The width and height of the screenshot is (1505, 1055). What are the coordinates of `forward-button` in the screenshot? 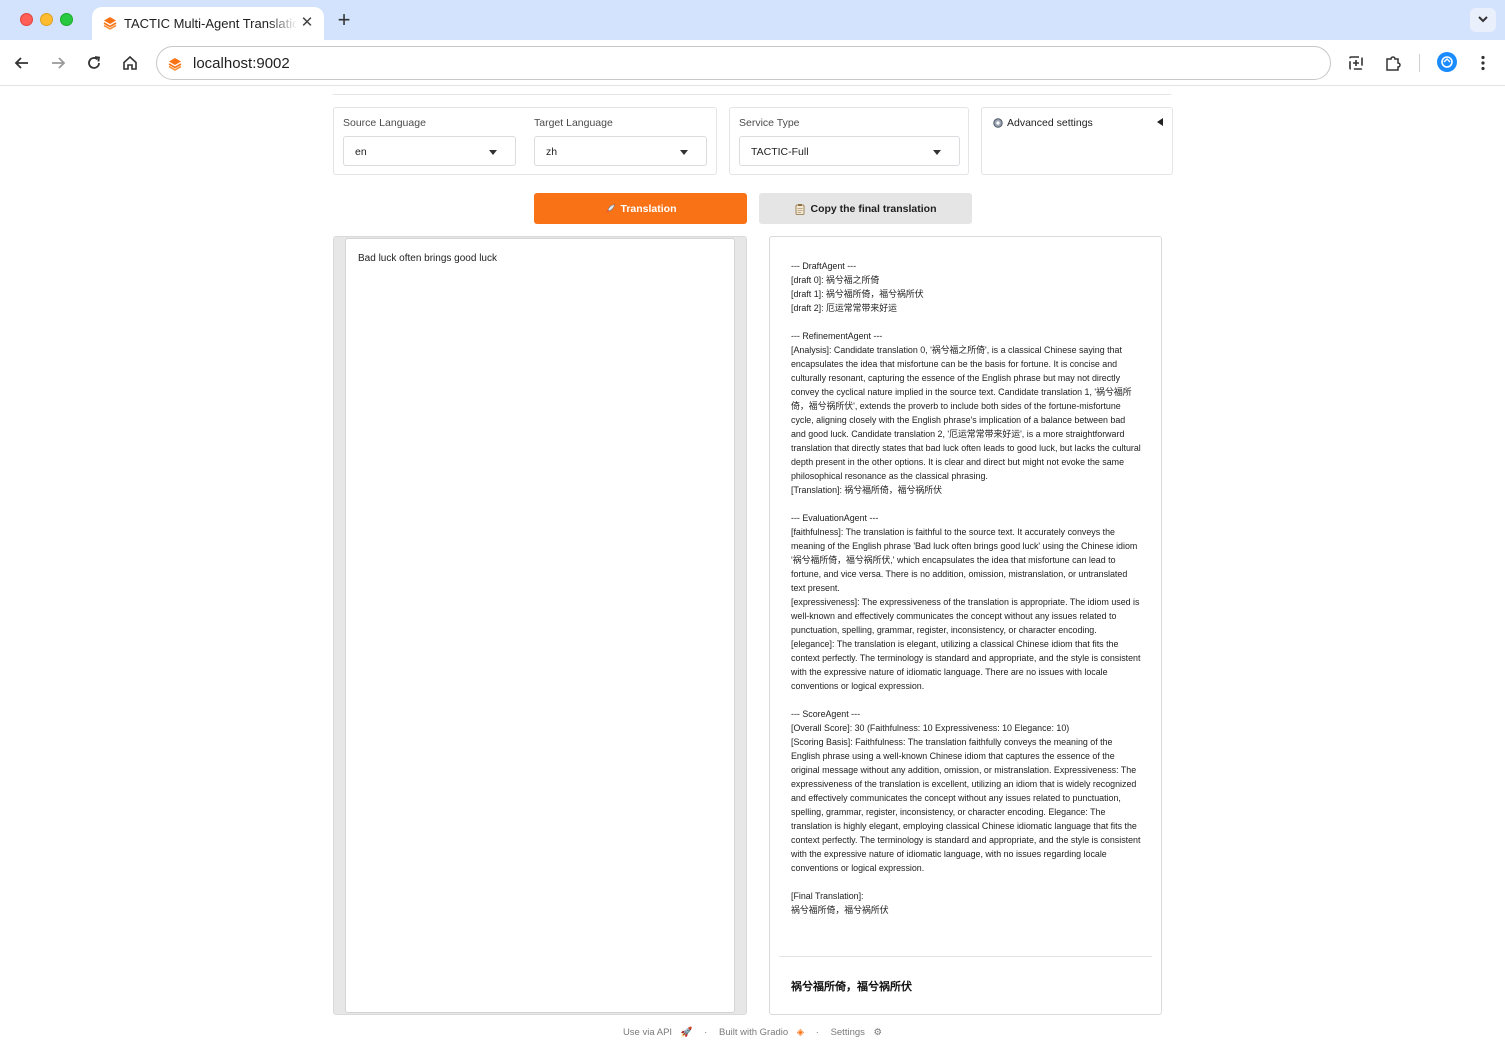 It's located at (58, 63).